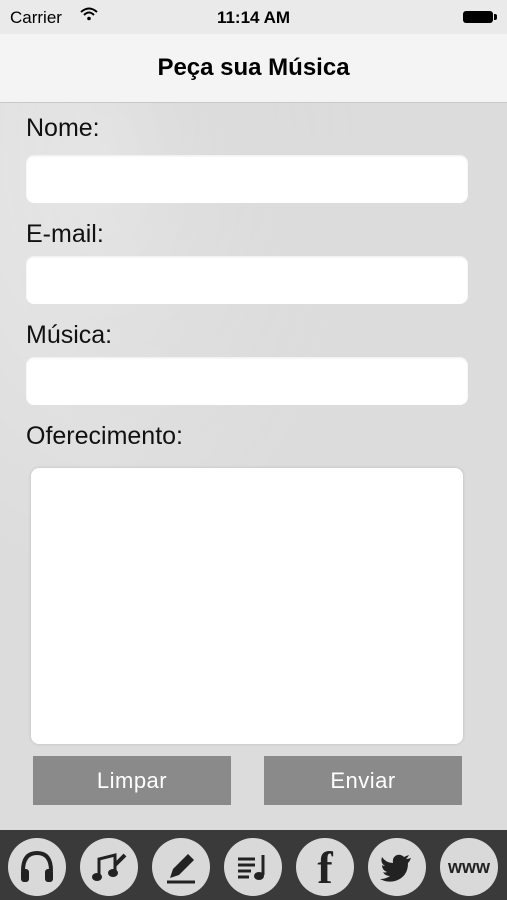 This screenshot has width=507, height=900. I want to click on send-button: Enviar, so click(363, 780).